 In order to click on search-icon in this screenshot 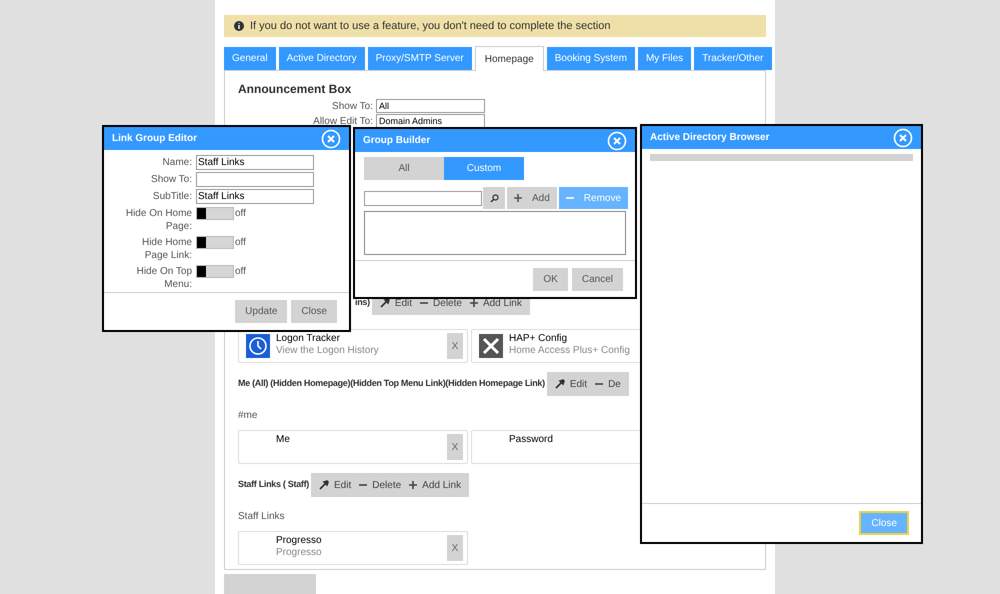, I will do `click(494, 198)`.